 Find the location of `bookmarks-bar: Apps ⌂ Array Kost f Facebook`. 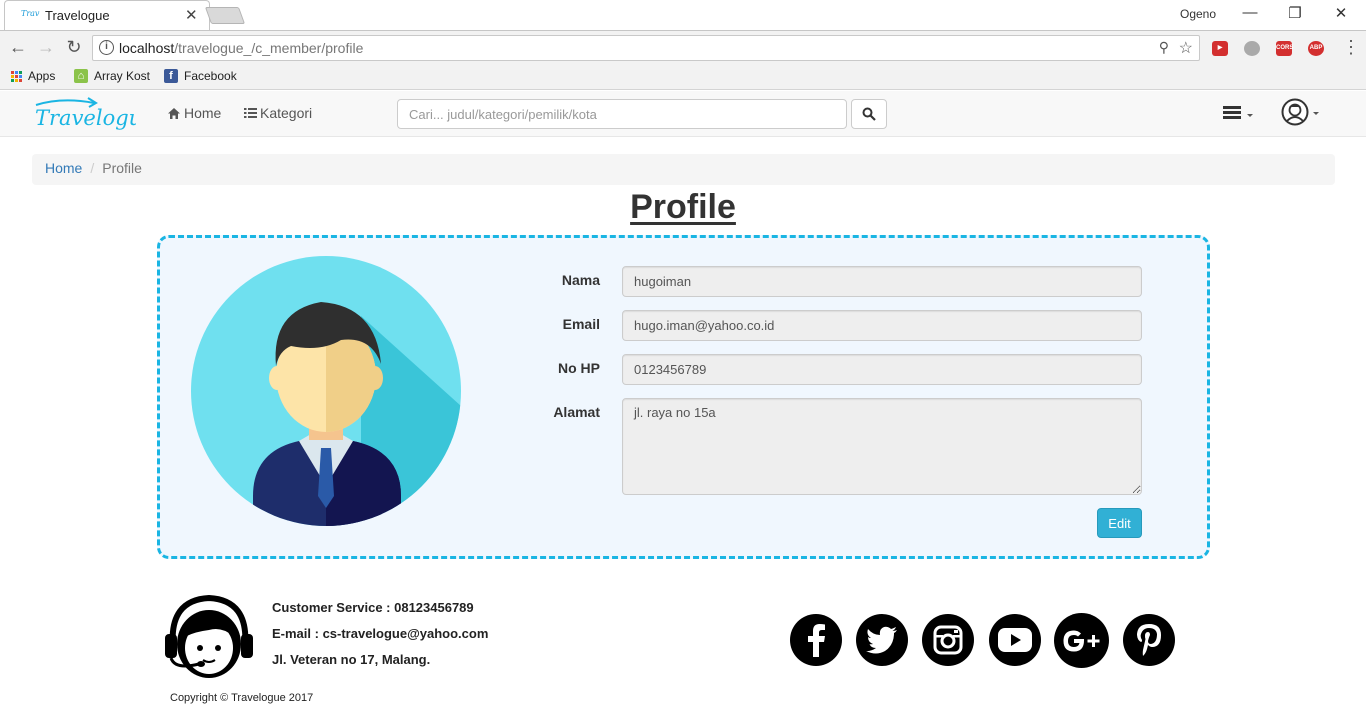

bookmarks-bar: Apps ⌂ Array Kost f Facebook is located at coordinates (683, 77).